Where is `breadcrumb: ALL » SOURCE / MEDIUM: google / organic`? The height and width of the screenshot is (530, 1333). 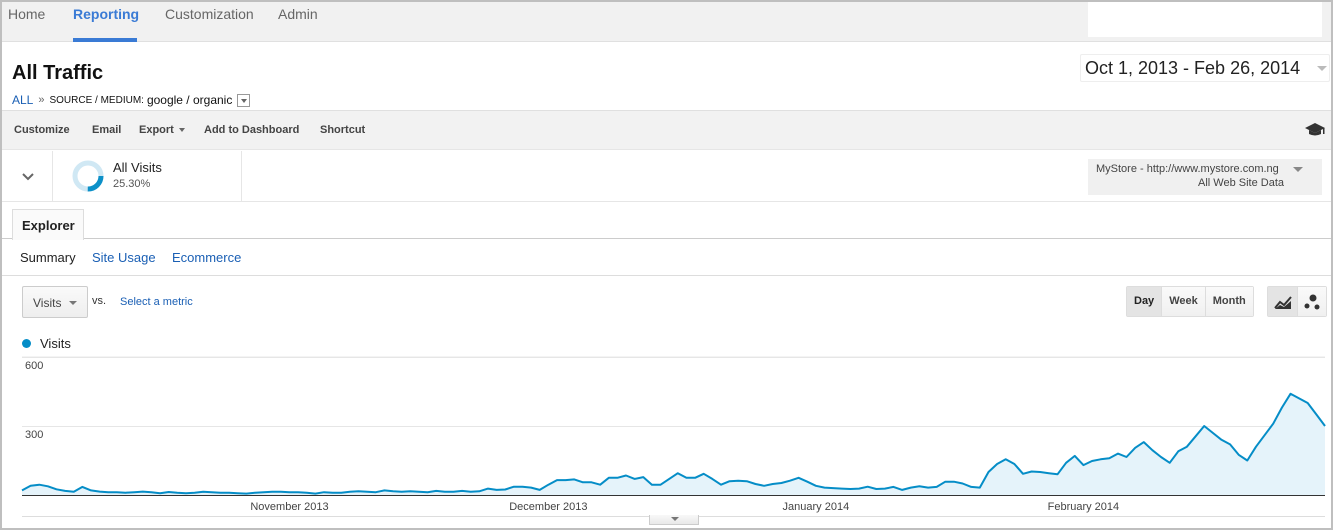 breadcrumb: ALL » SOURCE / MEDIUM: google / organic is located at coordinates (131, 100).